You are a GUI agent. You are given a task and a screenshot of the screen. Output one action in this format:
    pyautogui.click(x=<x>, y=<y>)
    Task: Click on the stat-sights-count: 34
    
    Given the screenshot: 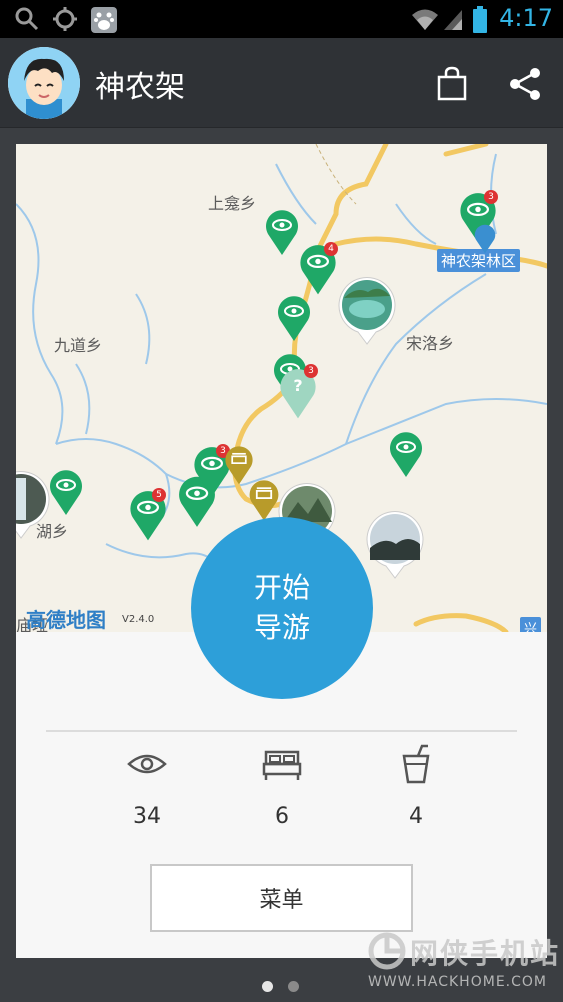 What is the action you would take?
    pyautogui.click(x=147, y=816)
    